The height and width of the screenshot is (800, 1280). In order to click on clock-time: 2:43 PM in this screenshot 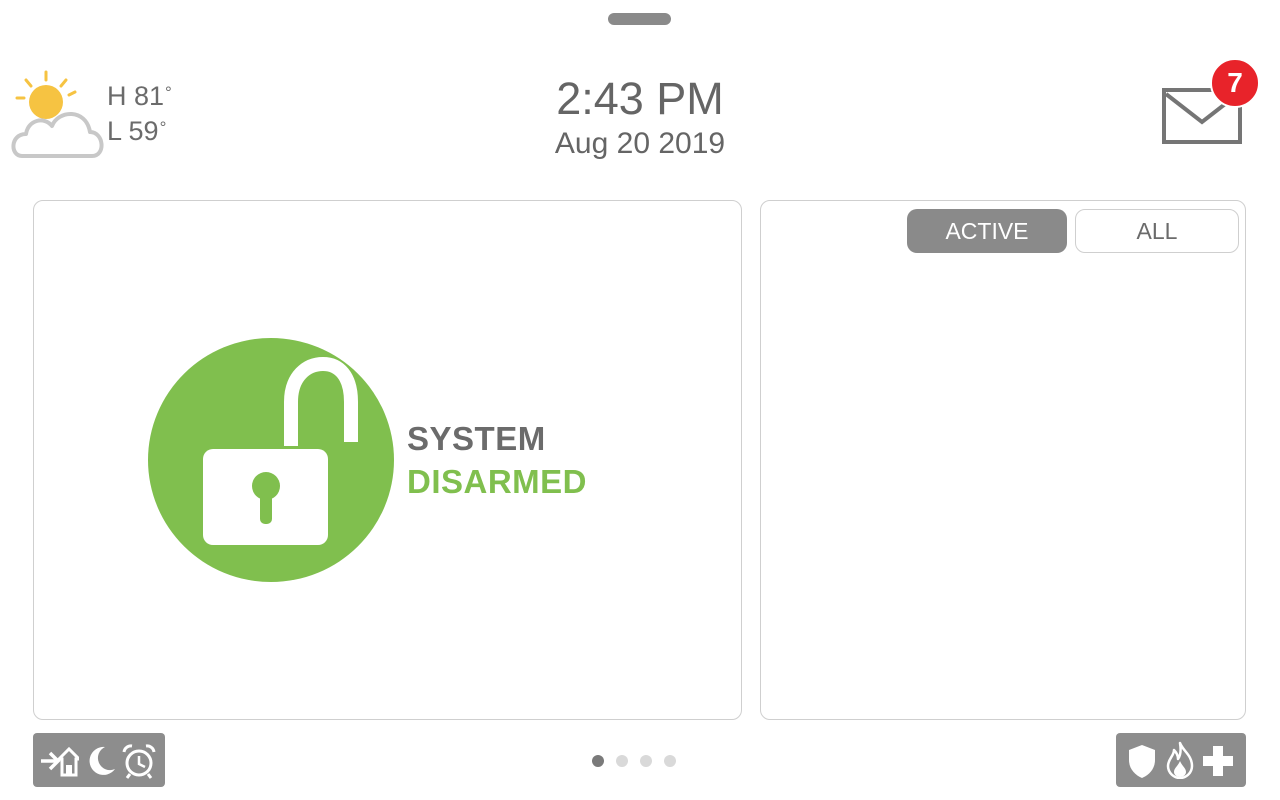, I will do `click(640, 98)`.